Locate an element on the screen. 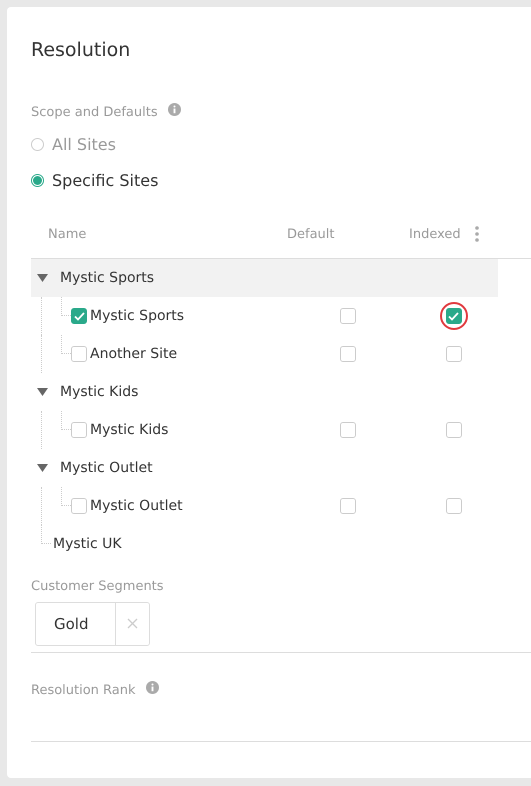 The image size is (531, 786). site-name: Mystic Kids is located at coordinates (129, 430).